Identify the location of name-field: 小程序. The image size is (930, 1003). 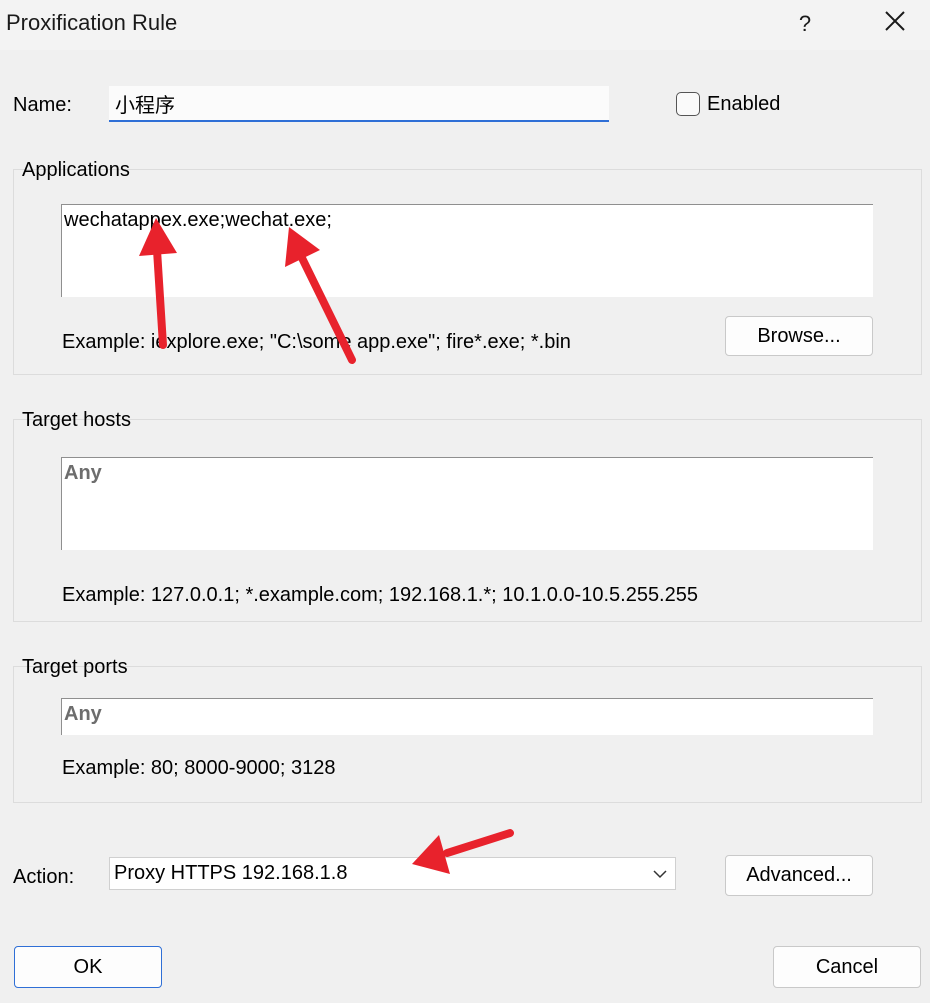
(359, 104).